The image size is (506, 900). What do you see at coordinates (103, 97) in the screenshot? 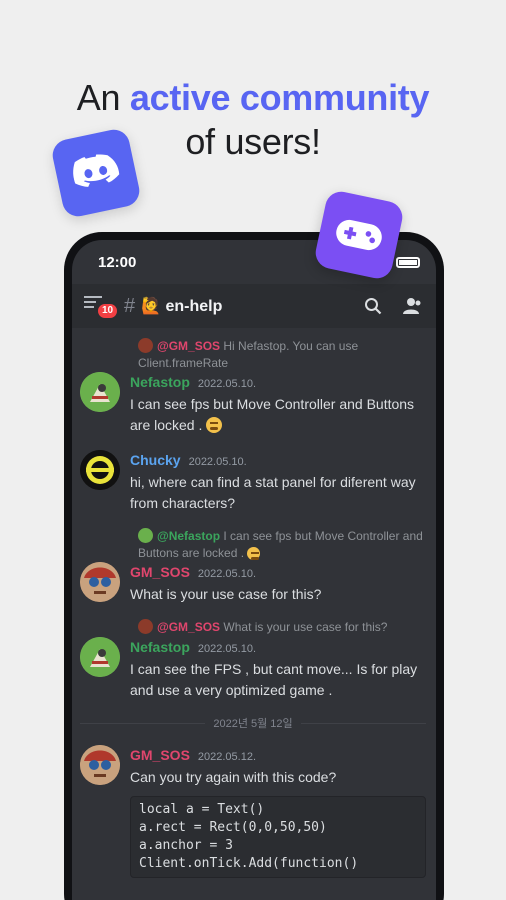
I see `headline-prefix: An` at bounding box center [103, 97].